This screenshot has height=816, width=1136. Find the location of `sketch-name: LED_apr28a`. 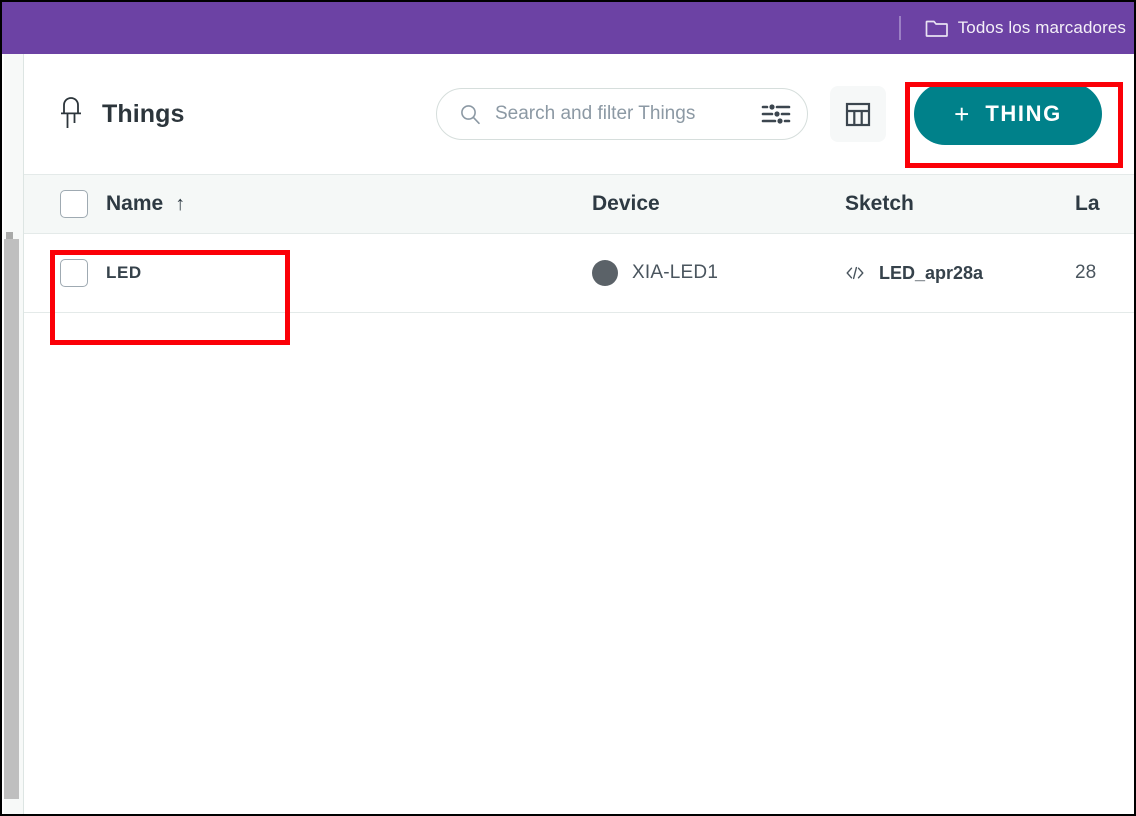

sketch-name: LED_apr28a is located at coordinates (931, 272).